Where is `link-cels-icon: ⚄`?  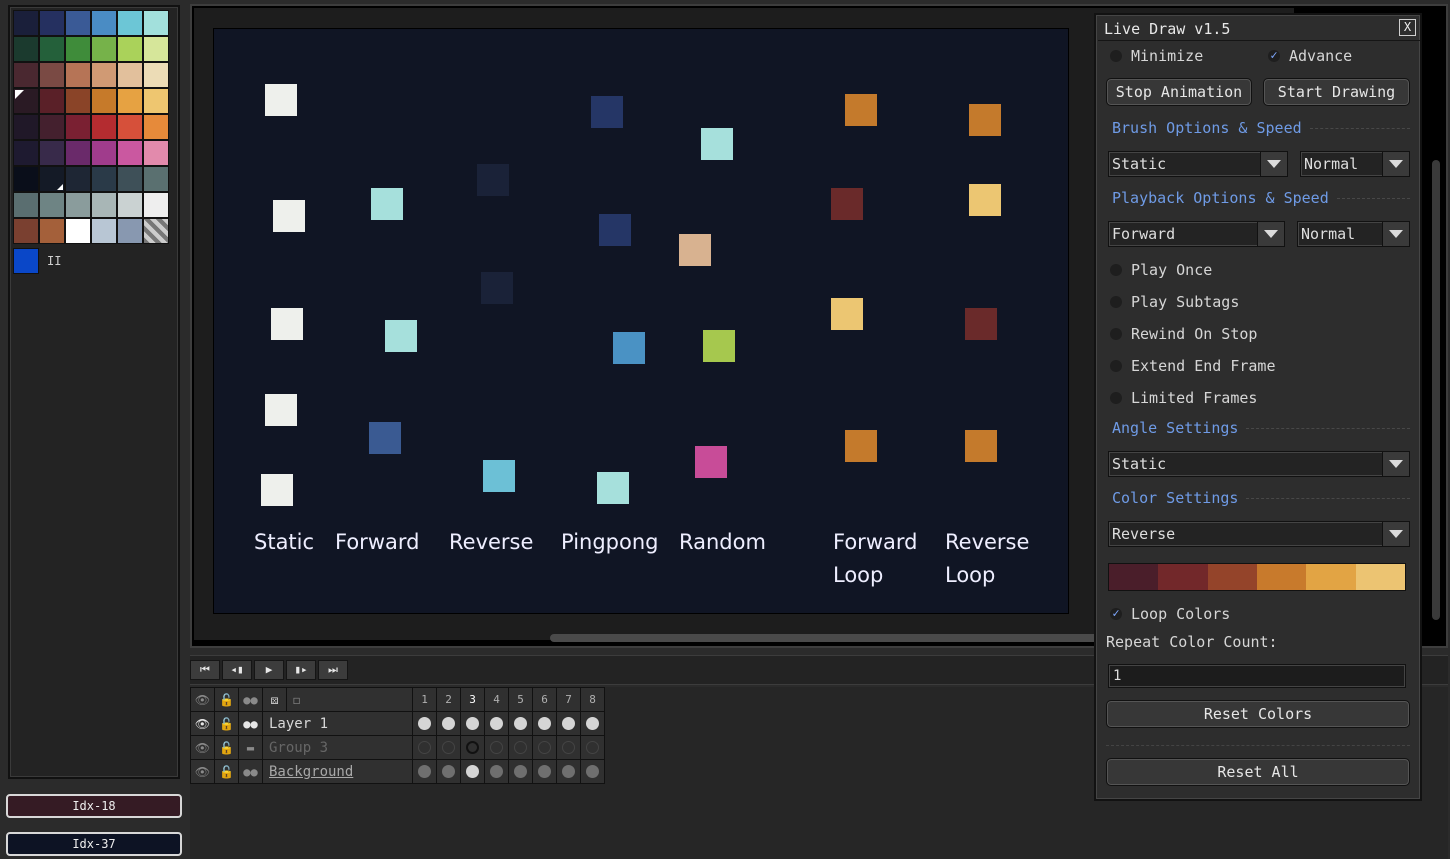
link-cels-icon: ⚄ is located at coordinates (274, 699).